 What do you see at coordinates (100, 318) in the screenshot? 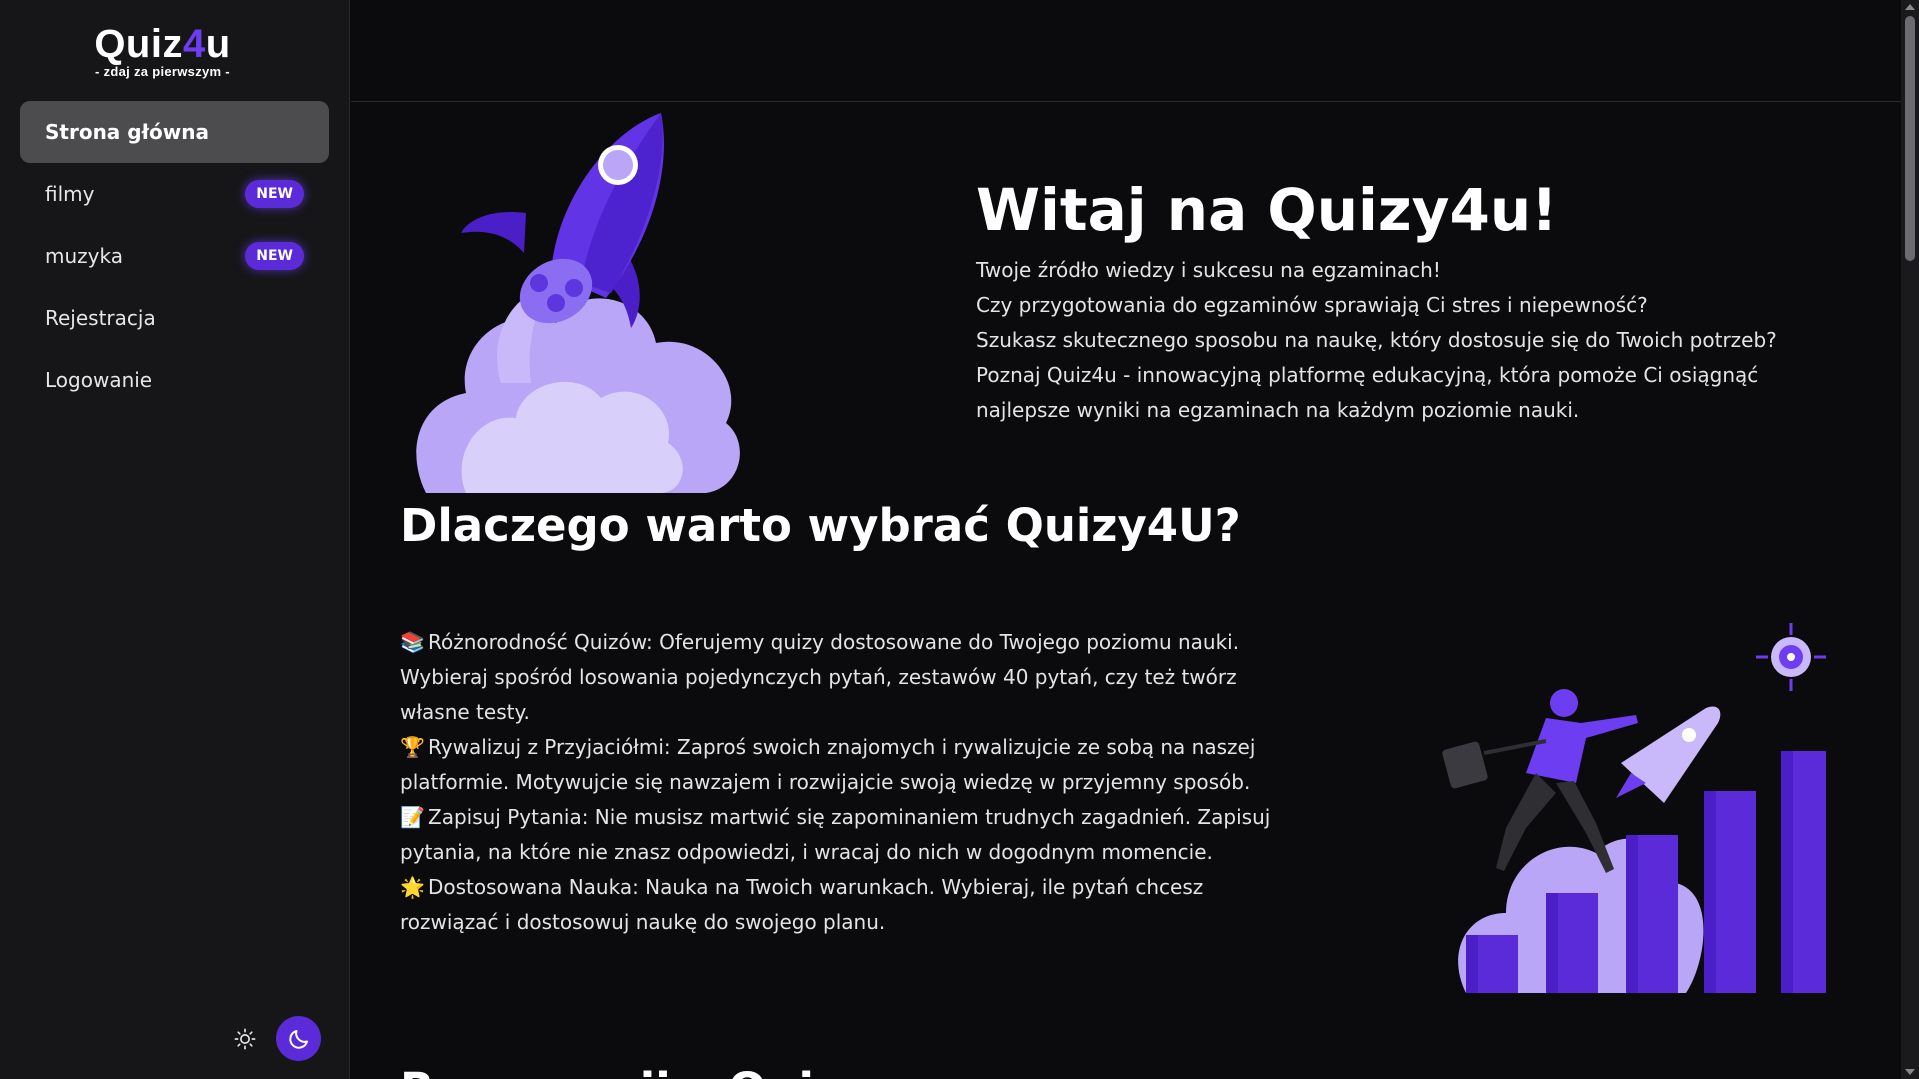
I see `sidebar-item-label: Rejestracja` at bounding box center [100, 318].